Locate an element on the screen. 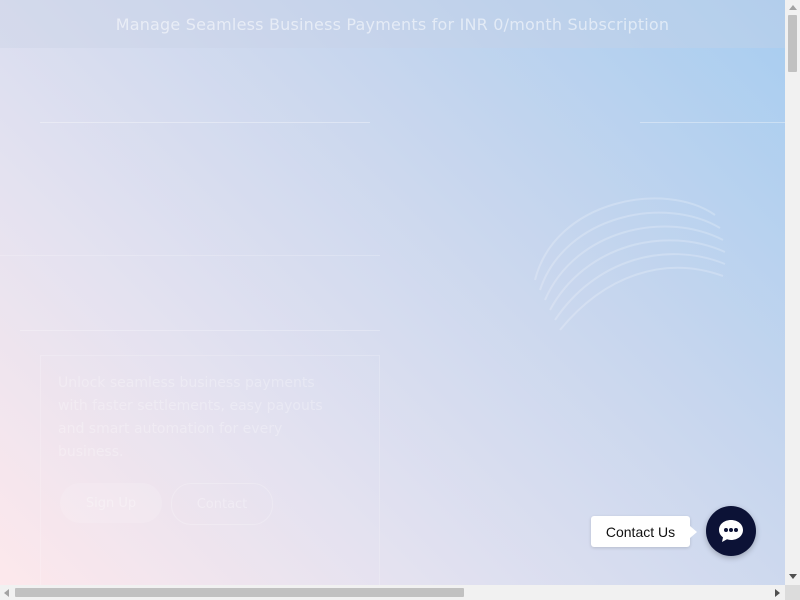  chat-widget-button is located at coordinates (731, 531).